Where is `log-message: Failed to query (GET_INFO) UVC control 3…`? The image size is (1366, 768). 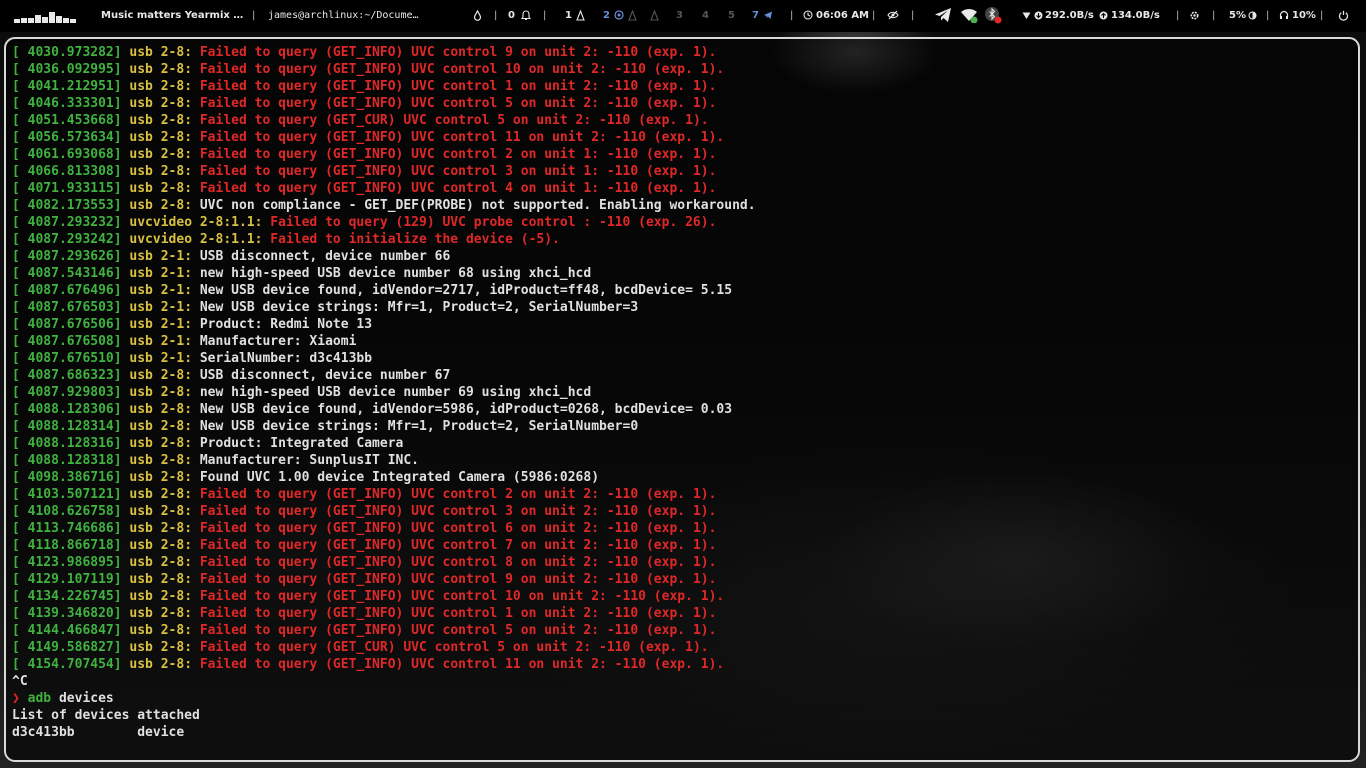 log-message: Failed to query (GET_INFO) UVC control 3… is located at coordinates (458, 511).